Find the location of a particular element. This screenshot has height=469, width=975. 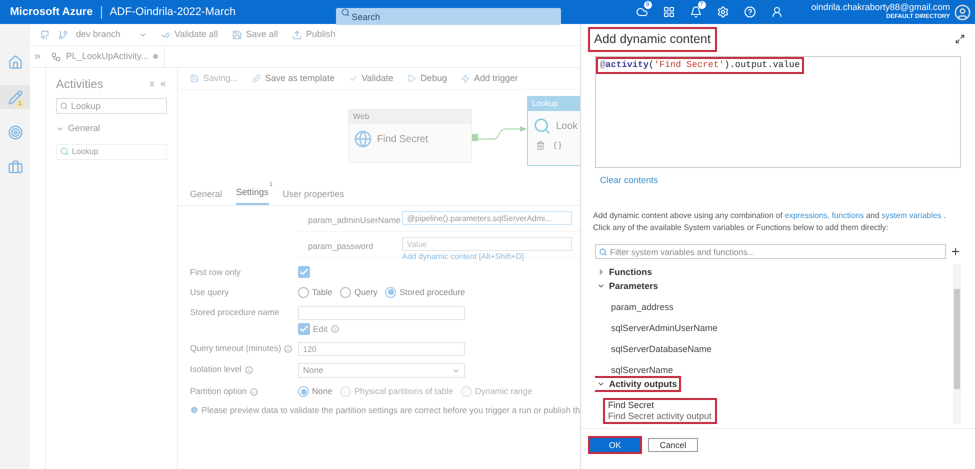

help-text: Add dynamic content above using any combination of expressions, functions and system variables . is located at coordinates (770, 216).